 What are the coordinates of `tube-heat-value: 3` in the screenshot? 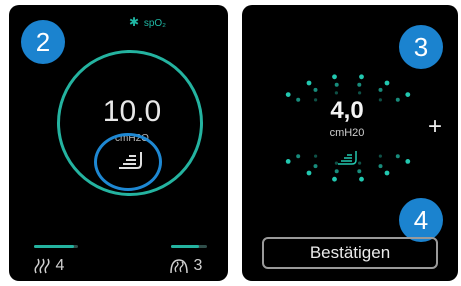 It's located at (198, 266).